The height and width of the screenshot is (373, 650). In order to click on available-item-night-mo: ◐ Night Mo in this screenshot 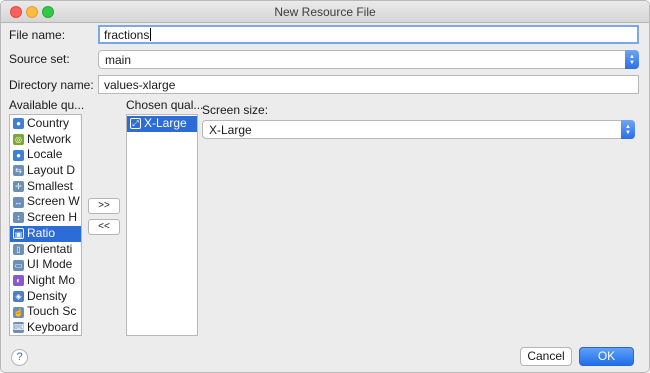, I will do `click(45, 281)`.